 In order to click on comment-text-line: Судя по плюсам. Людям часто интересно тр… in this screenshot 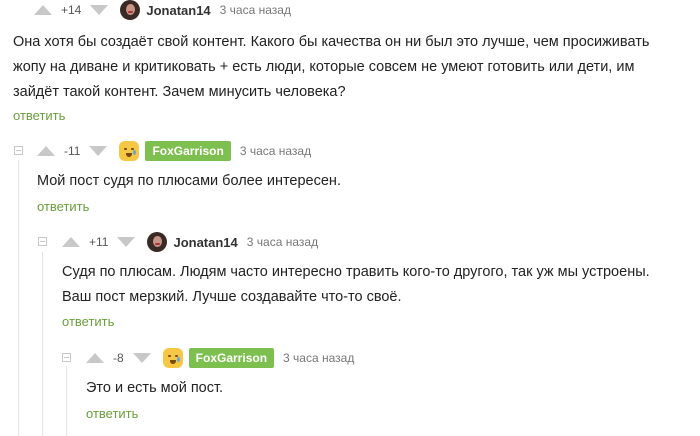, I will do `click(356, 272)`.